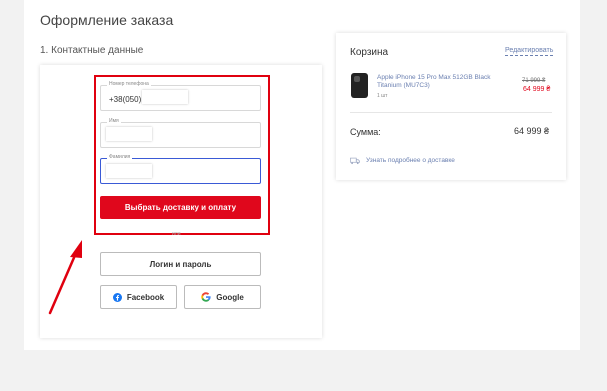  What do you see at coordinates (206, 297) in the screenshot?
I see `google-icon` at bounding box center [206, 297].